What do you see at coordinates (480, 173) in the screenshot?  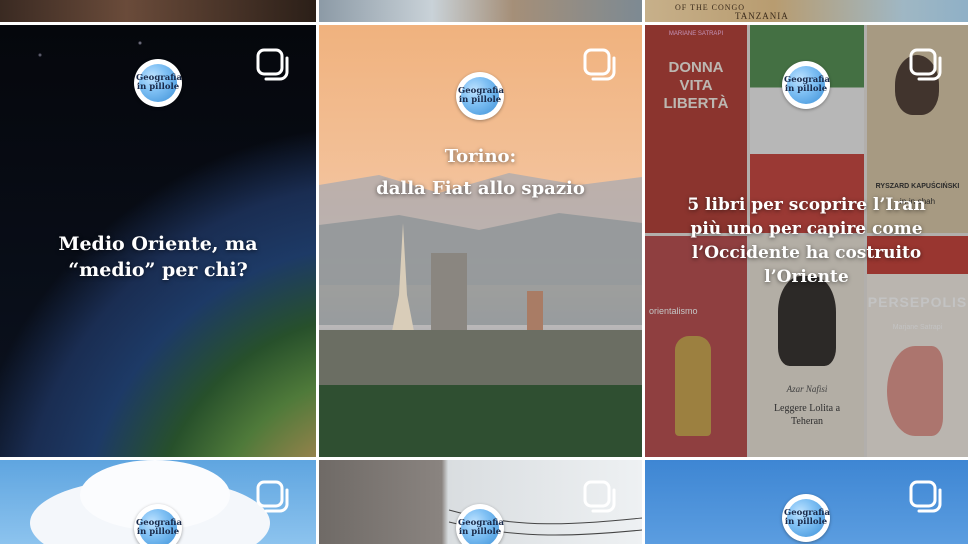 I see `post-title: Torino: dalla Fiat allo spazio` at bounding box center [480, 173].